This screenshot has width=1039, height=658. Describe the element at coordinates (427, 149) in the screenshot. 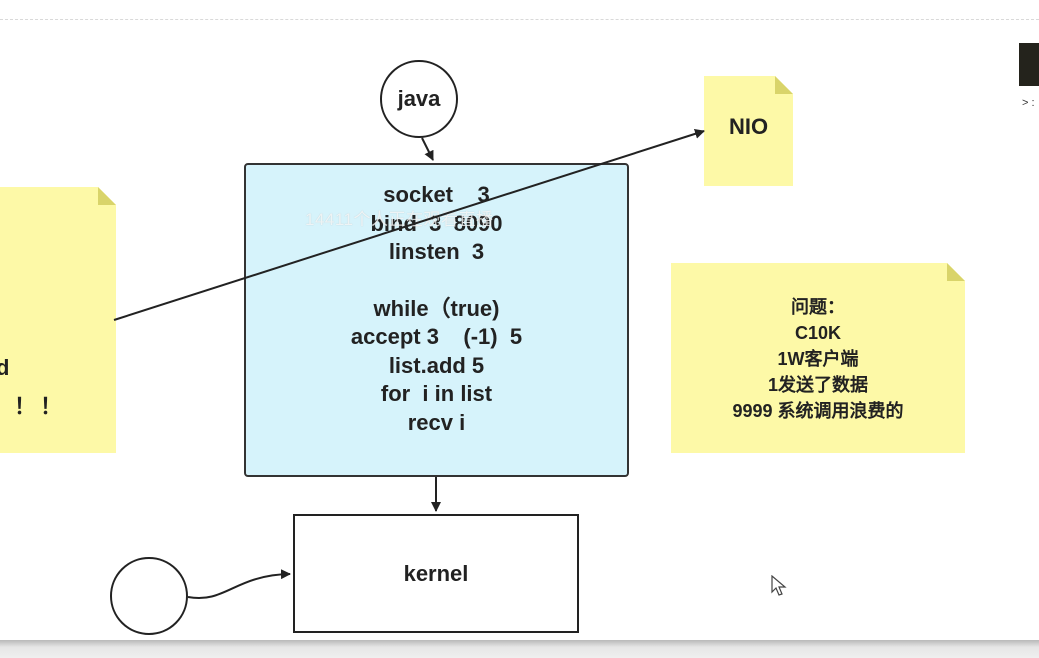

I see `arrow-java-to-main-box` at that location.